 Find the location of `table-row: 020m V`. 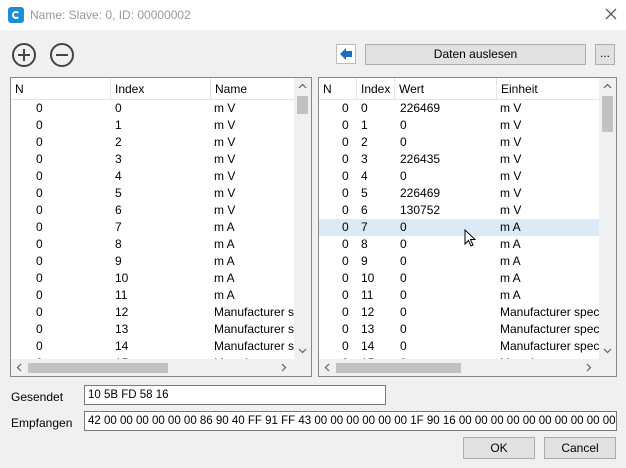

table-row: 020m V is located at coordinates (459, 142).